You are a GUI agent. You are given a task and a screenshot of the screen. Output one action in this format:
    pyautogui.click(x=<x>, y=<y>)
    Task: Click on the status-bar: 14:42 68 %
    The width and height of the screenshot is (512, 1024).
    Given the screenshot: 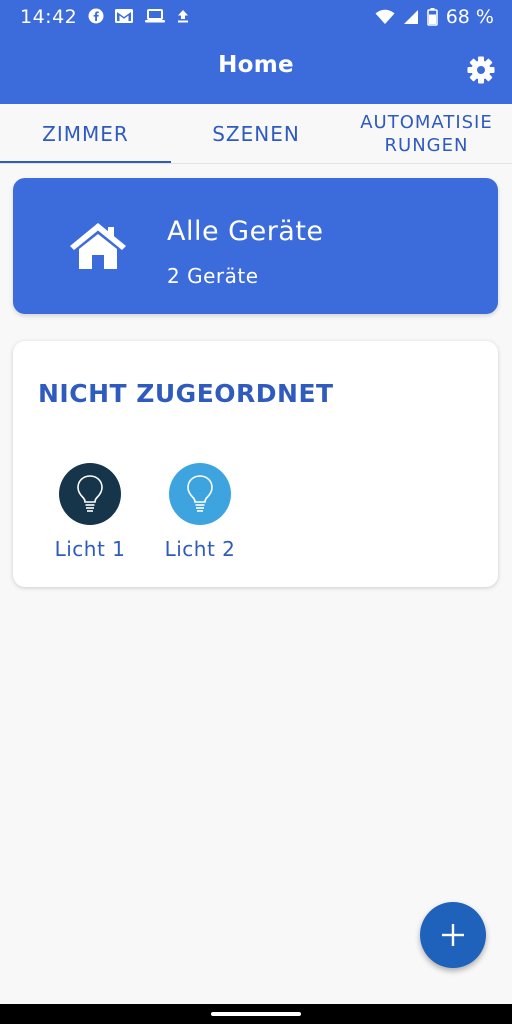 What is the action you would take?
    pyautogui.click(x=256, y=18)
    